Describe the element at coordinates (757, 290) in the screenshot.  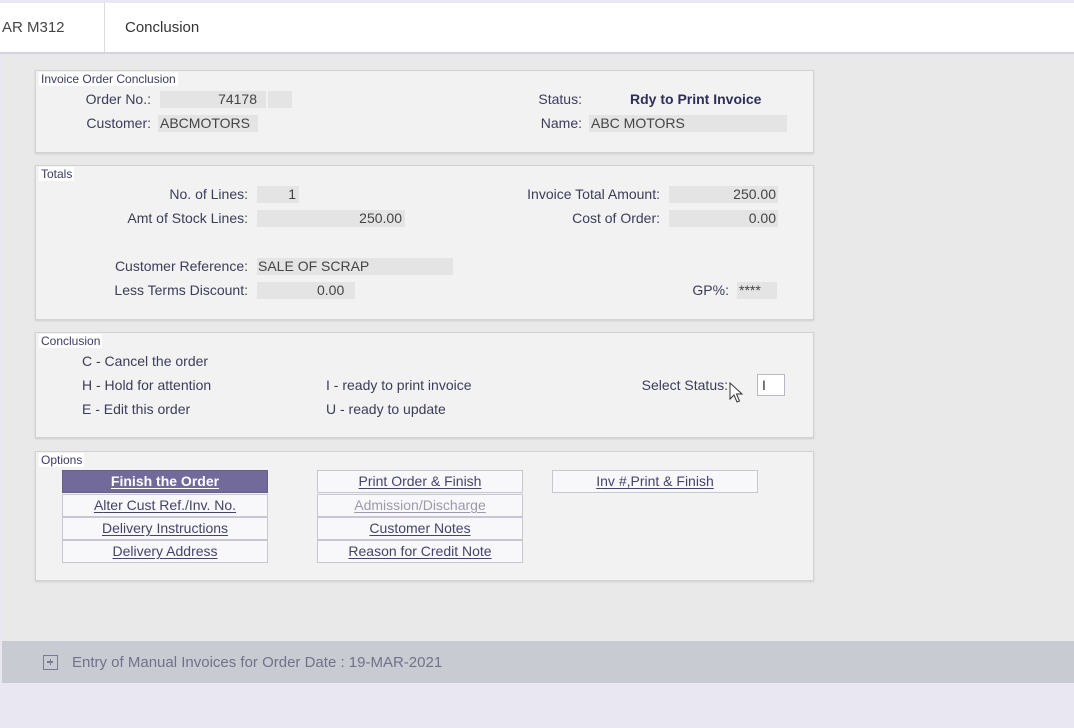
I see `gp-percent-field: ****` at that location.